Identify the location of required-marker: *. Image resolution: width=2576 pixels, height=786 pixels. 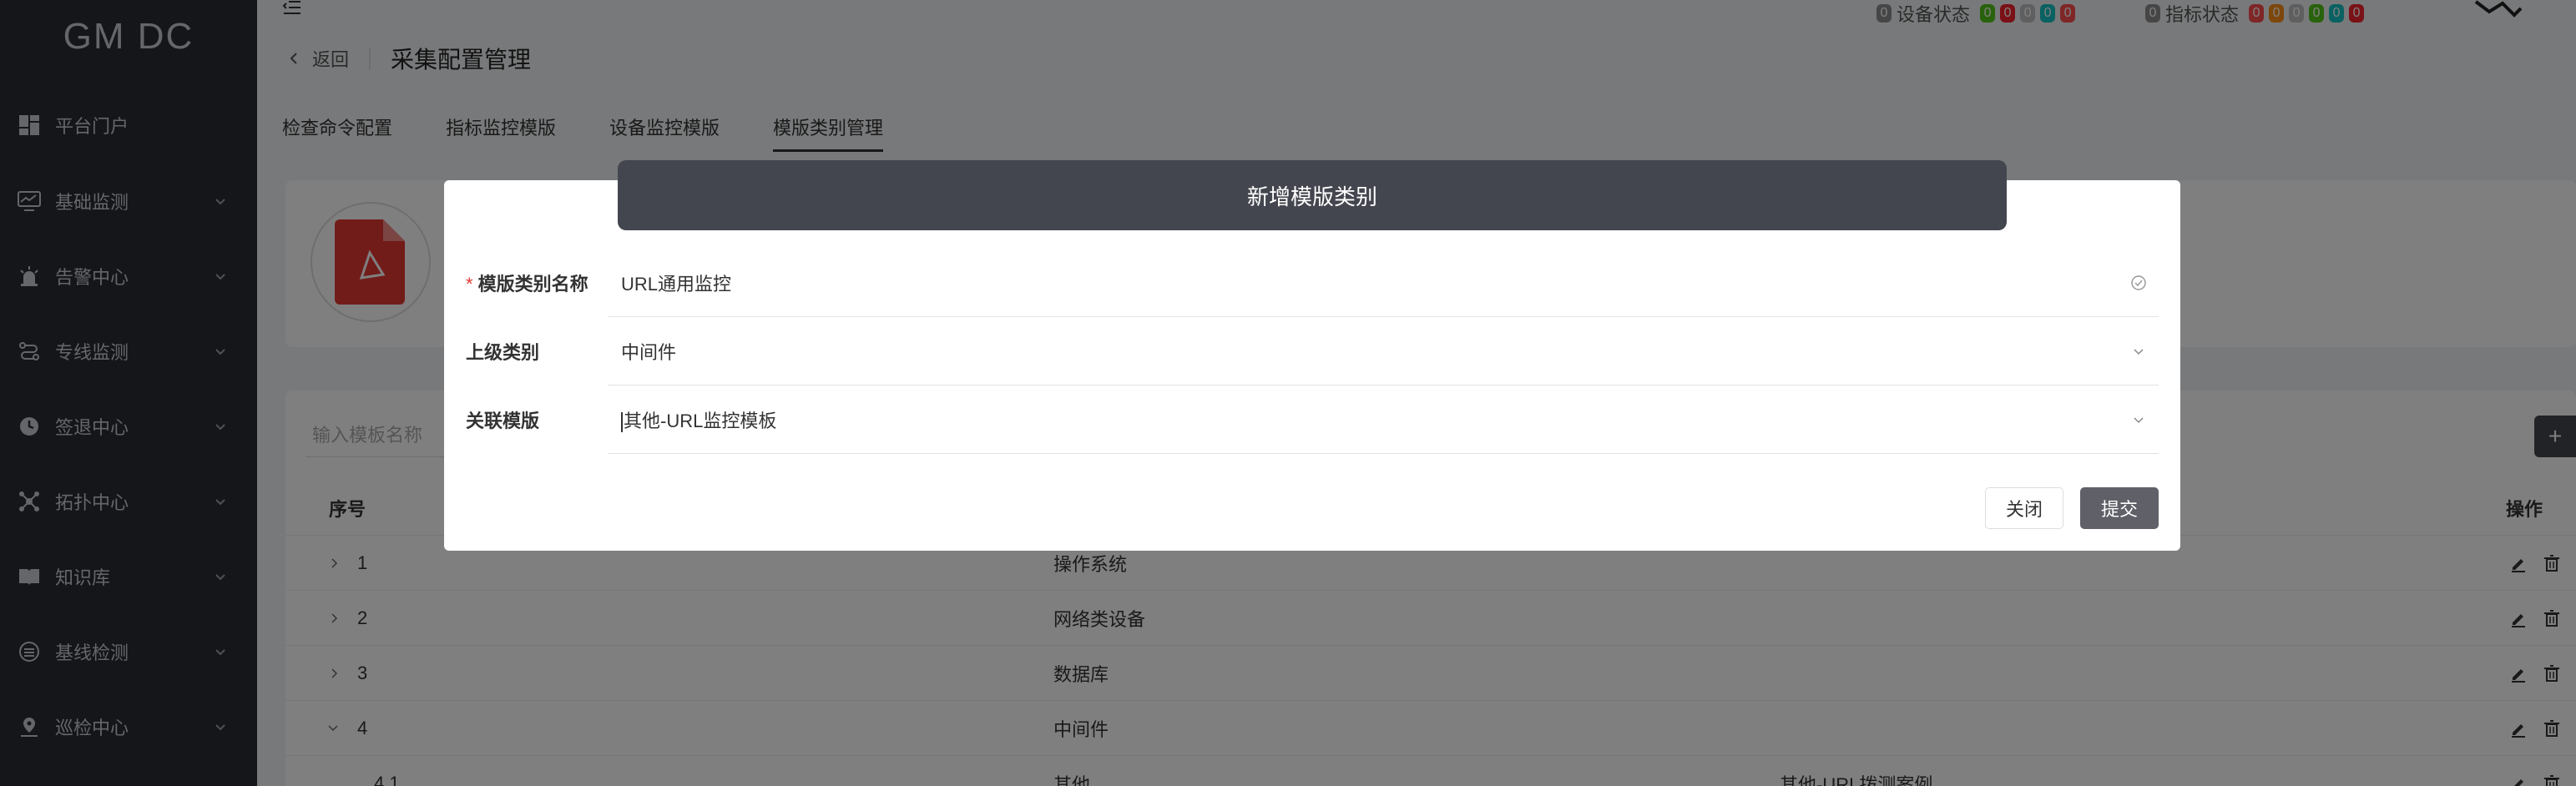
(469, 284).